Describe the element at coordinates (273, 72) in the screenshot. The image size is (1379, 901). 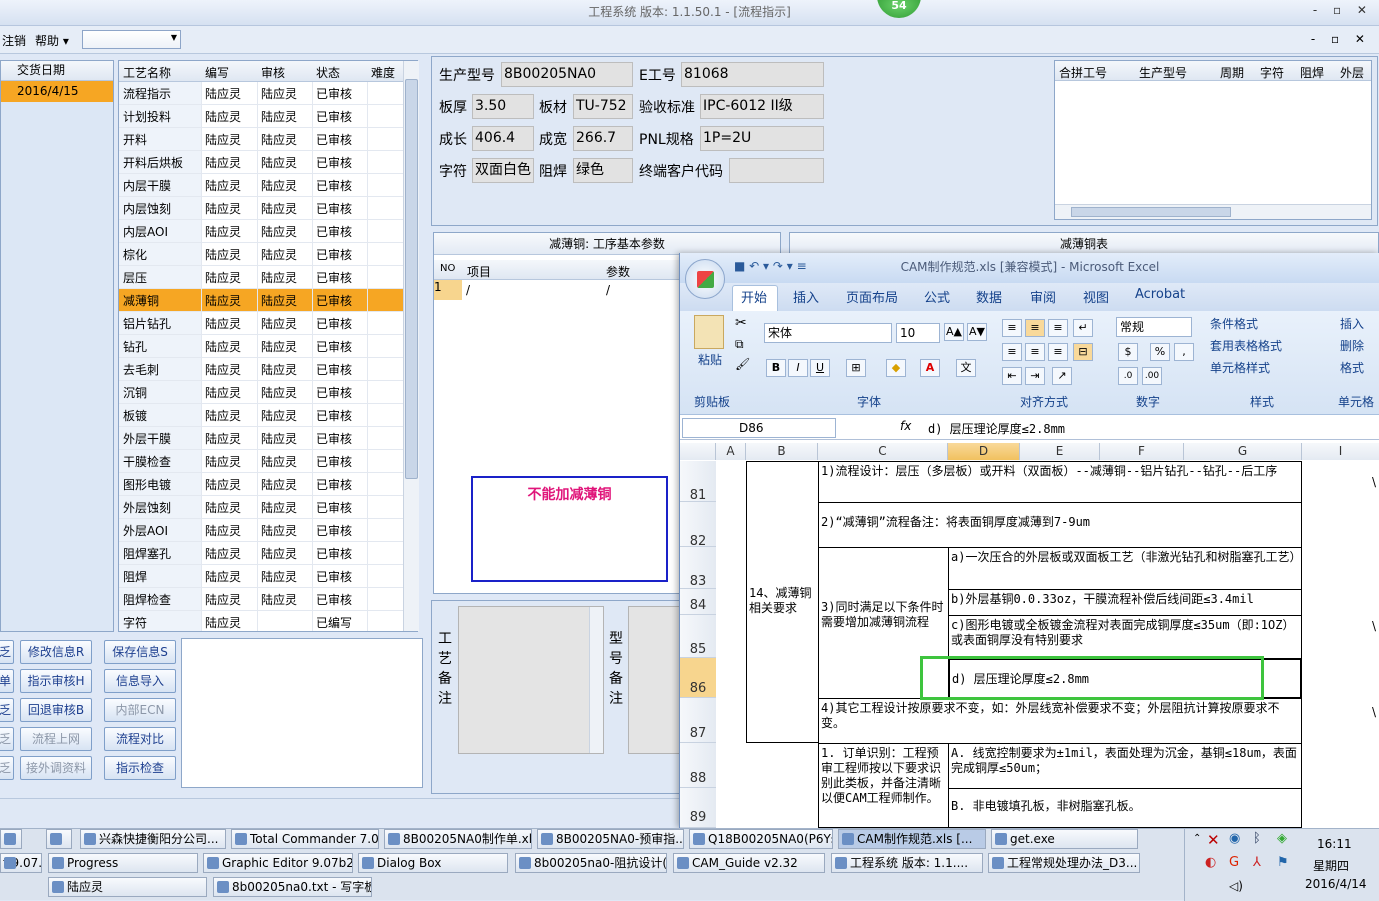
I see `col-header: 审核` at that location.